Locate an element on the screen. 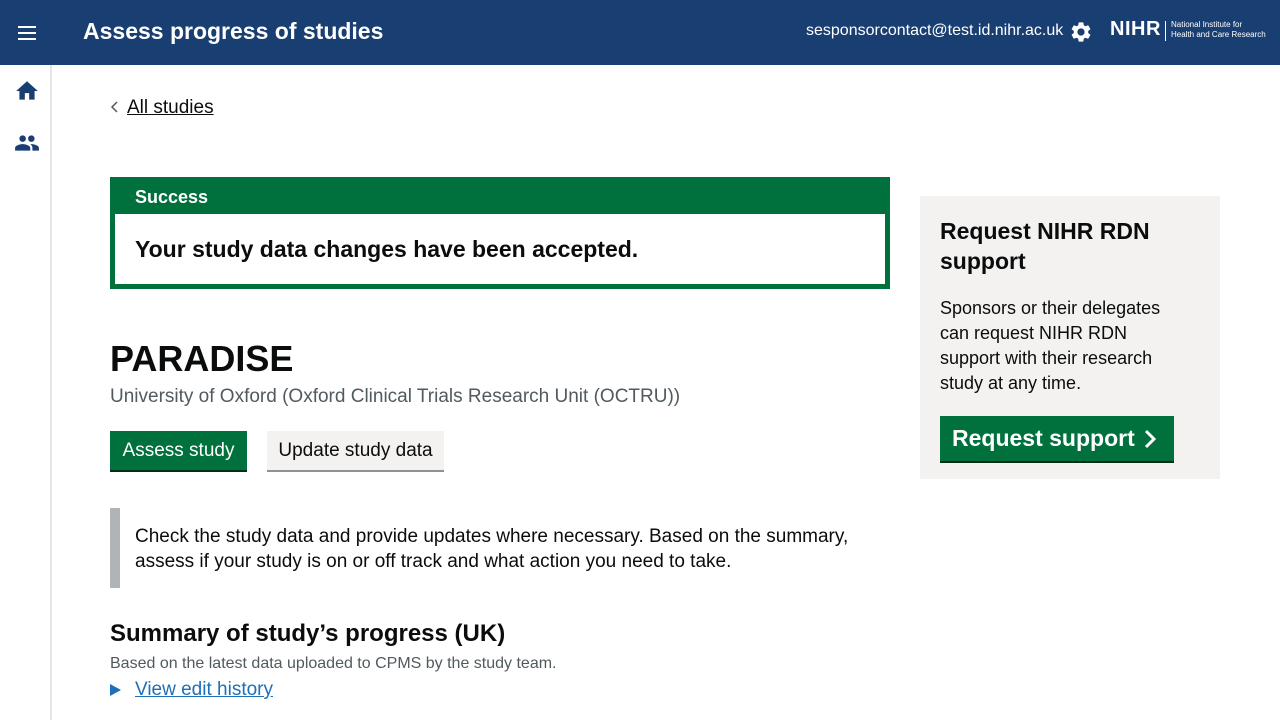 This screenshot has width=1280, height=720. menu-icon is located at coordinates (27, 33).